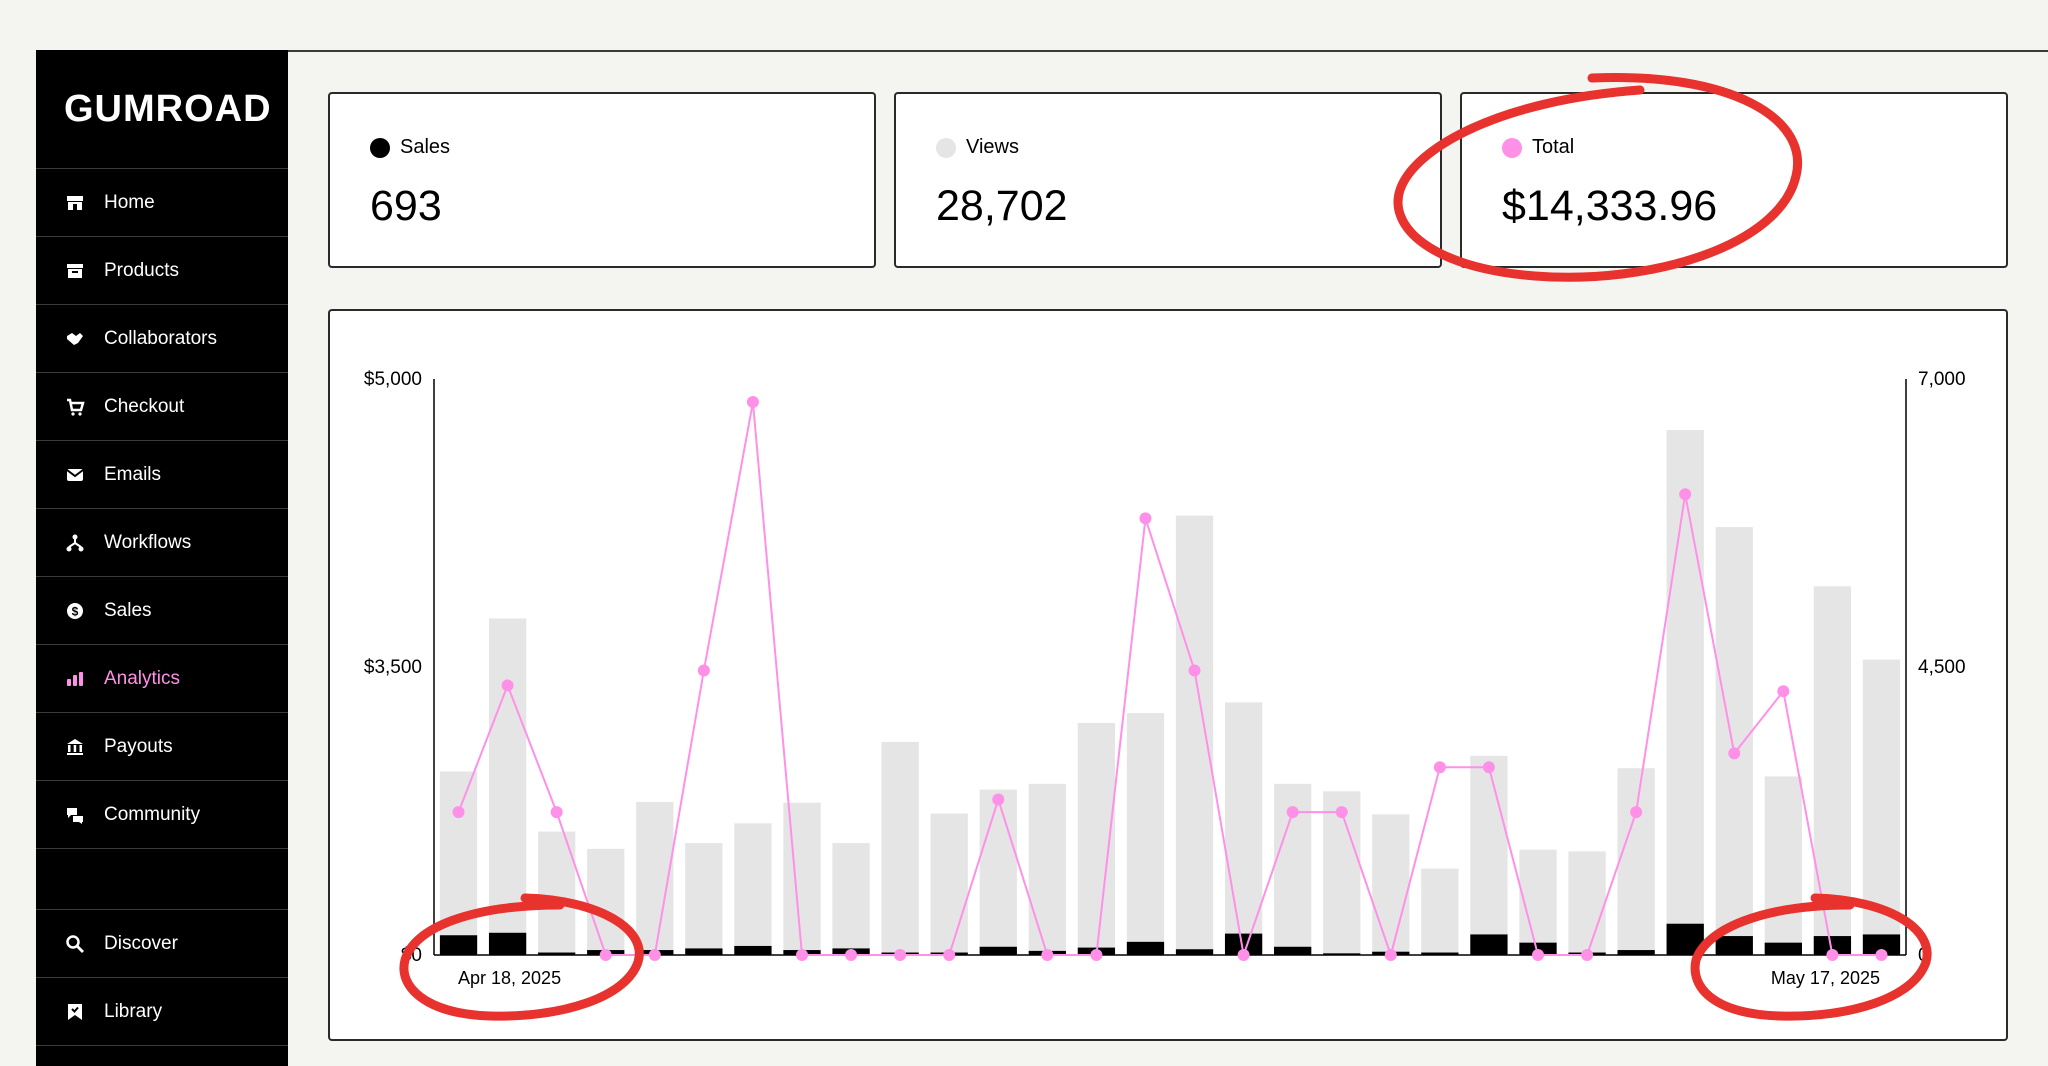 Image resolution: width=2048 pixels, height=1066 pixels. I want to click on right-tick-label: 7,000, so click(1942, 379).